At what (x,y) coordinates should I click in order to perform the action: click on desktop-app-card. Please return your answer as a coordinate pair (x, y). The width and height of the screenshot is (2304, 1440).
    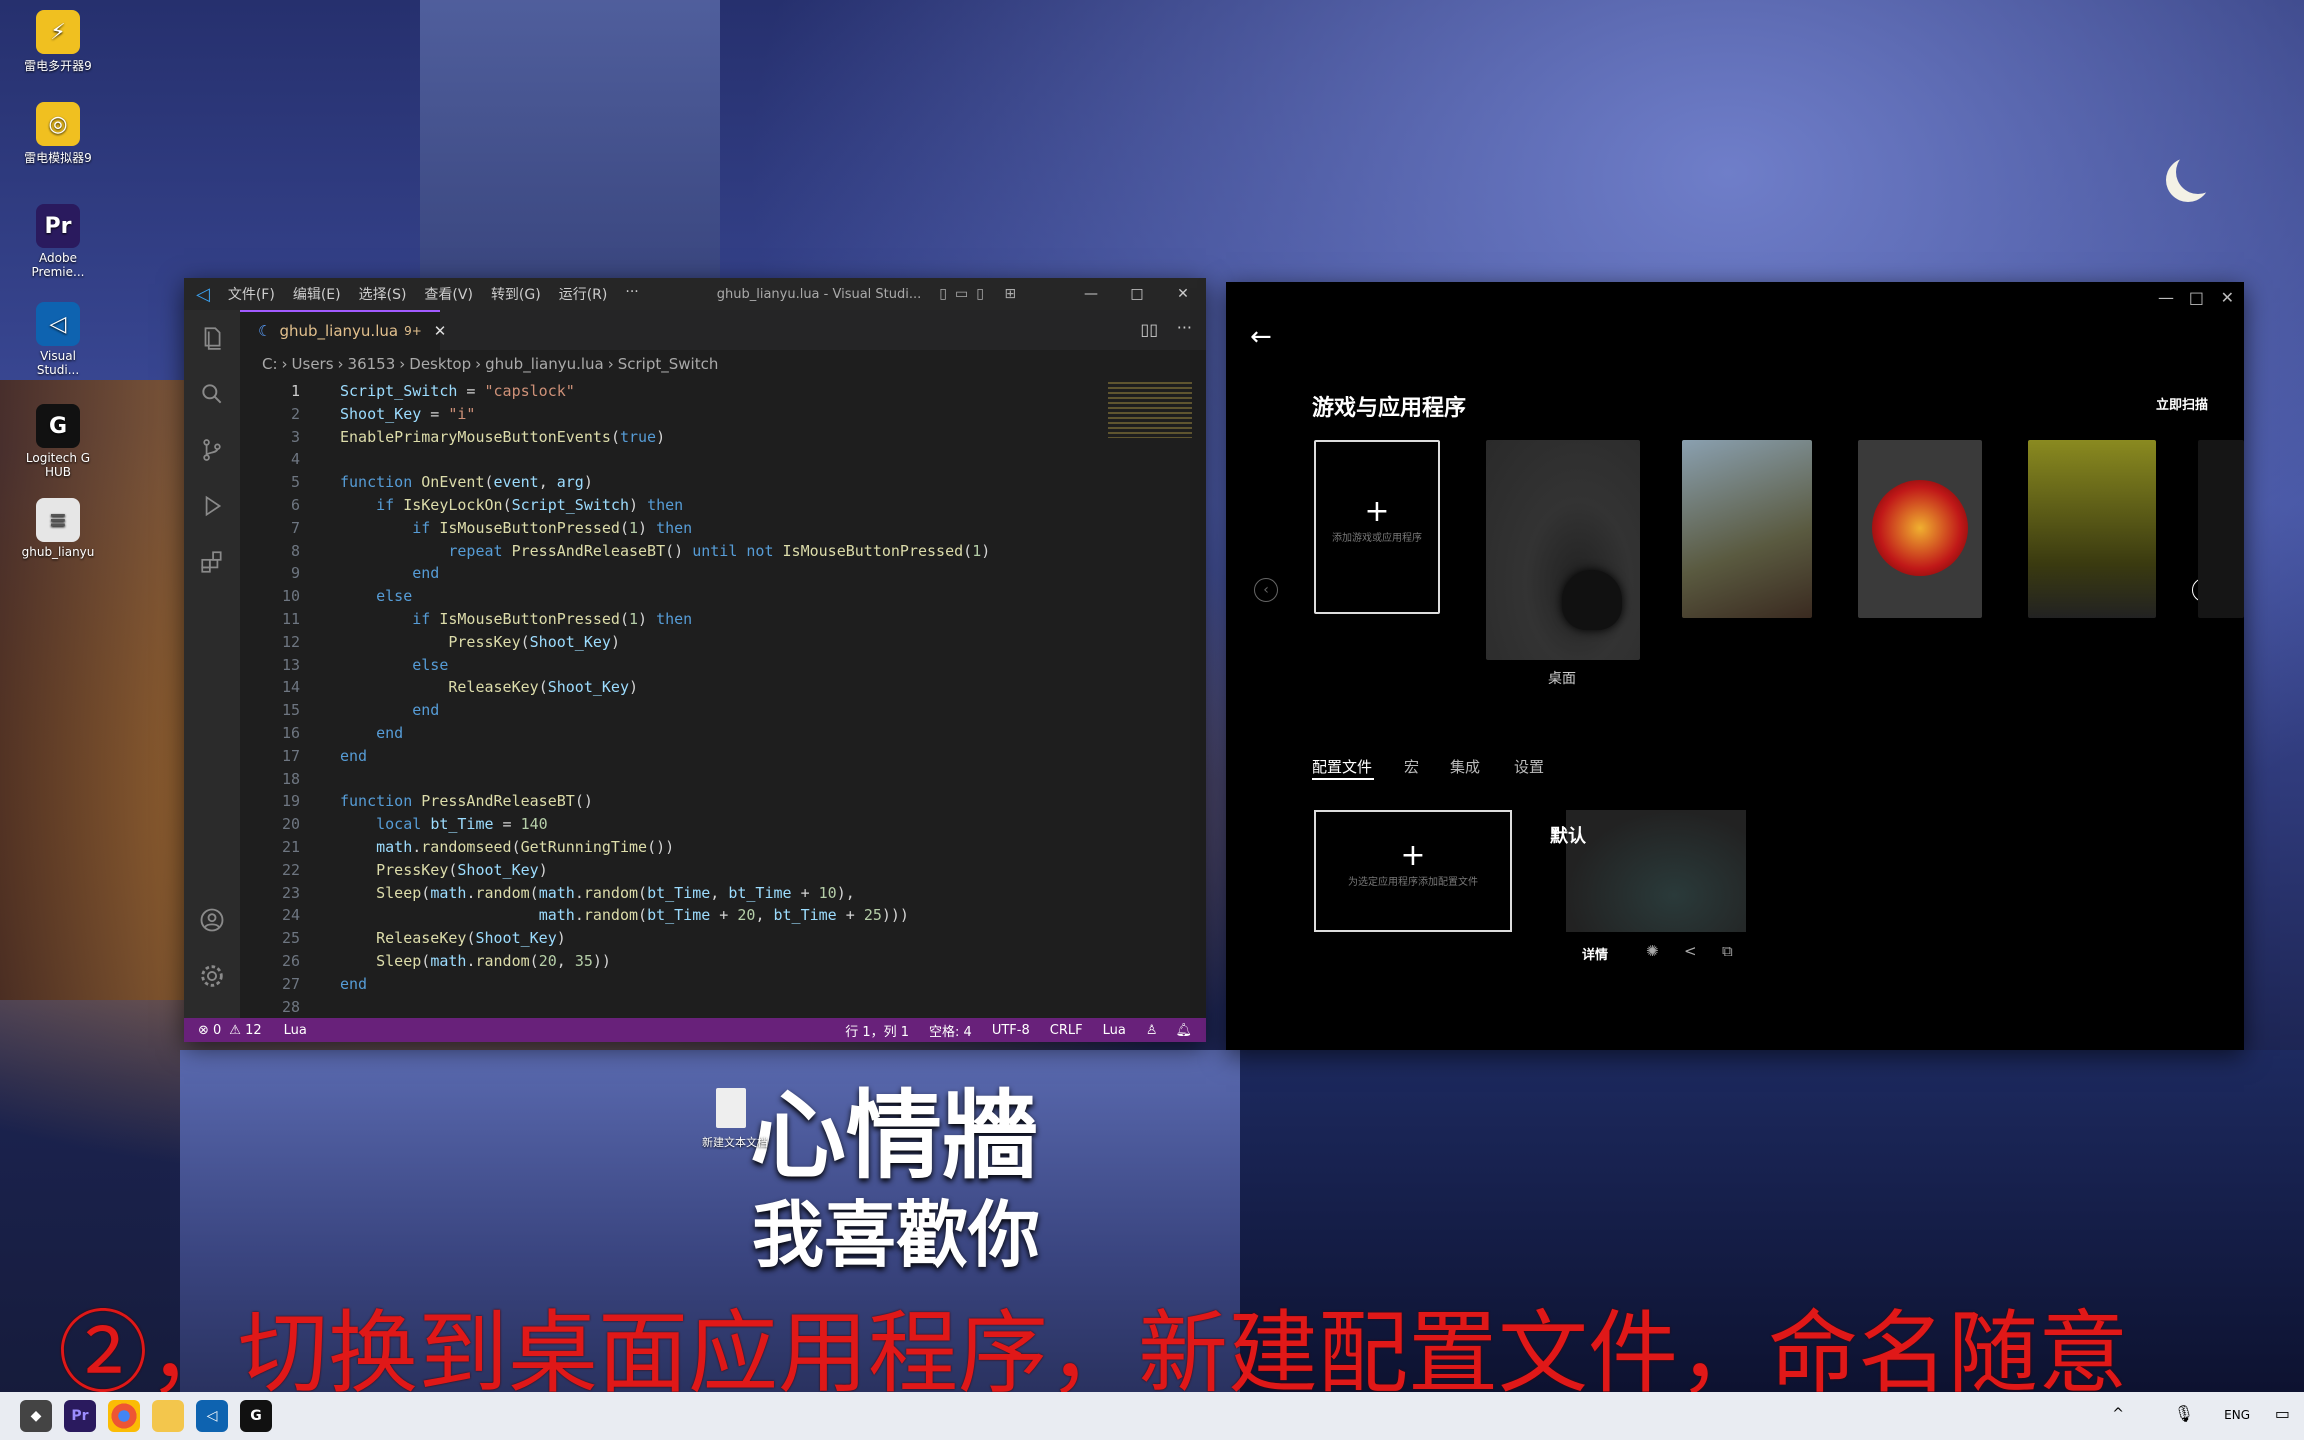
    Looking at the image, I should click on (1563, 550).